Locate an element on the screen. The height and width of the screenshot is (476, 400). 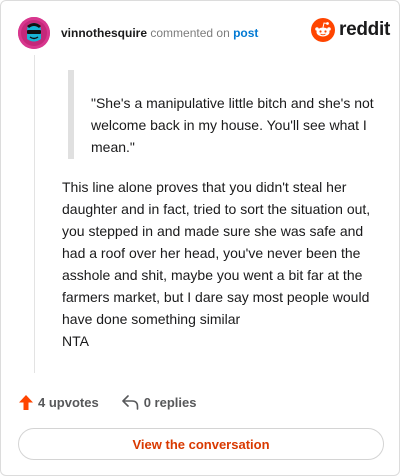
thread-line is located at coordinates (34, 214).